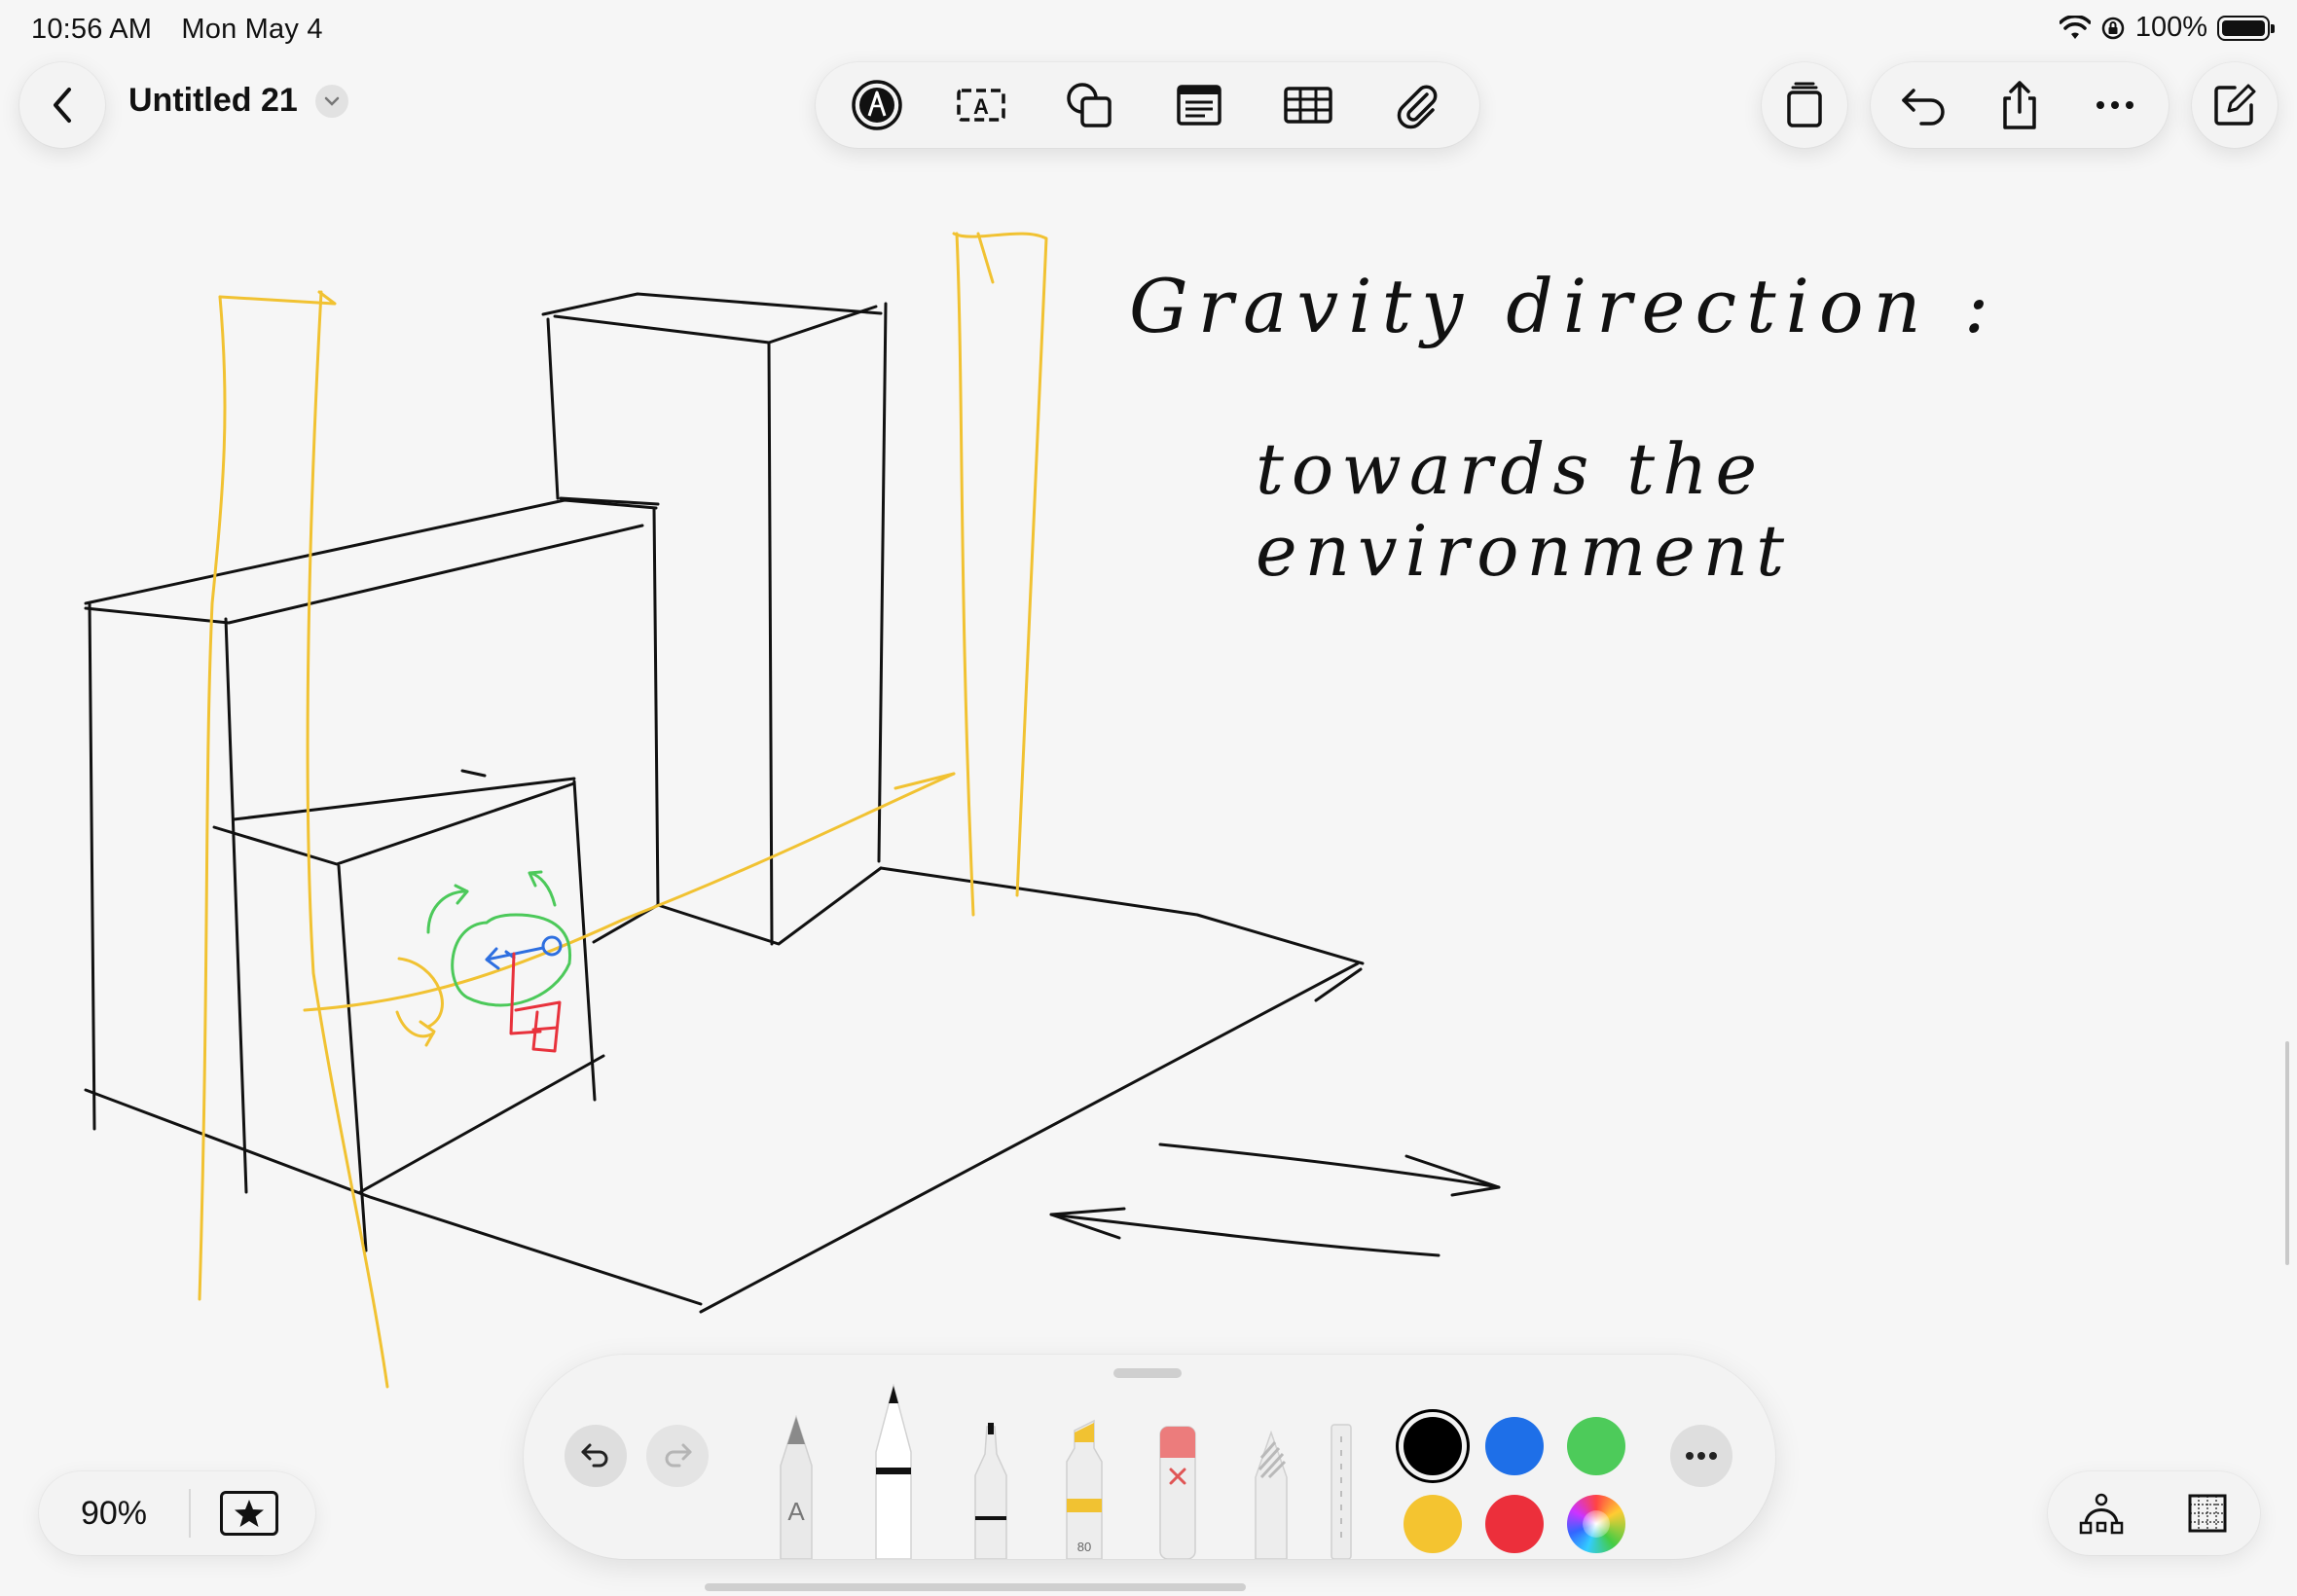 This screenshot has height=1596, width=2297. I want to click on drawing-palette: A 80, so click(1149, 1457).